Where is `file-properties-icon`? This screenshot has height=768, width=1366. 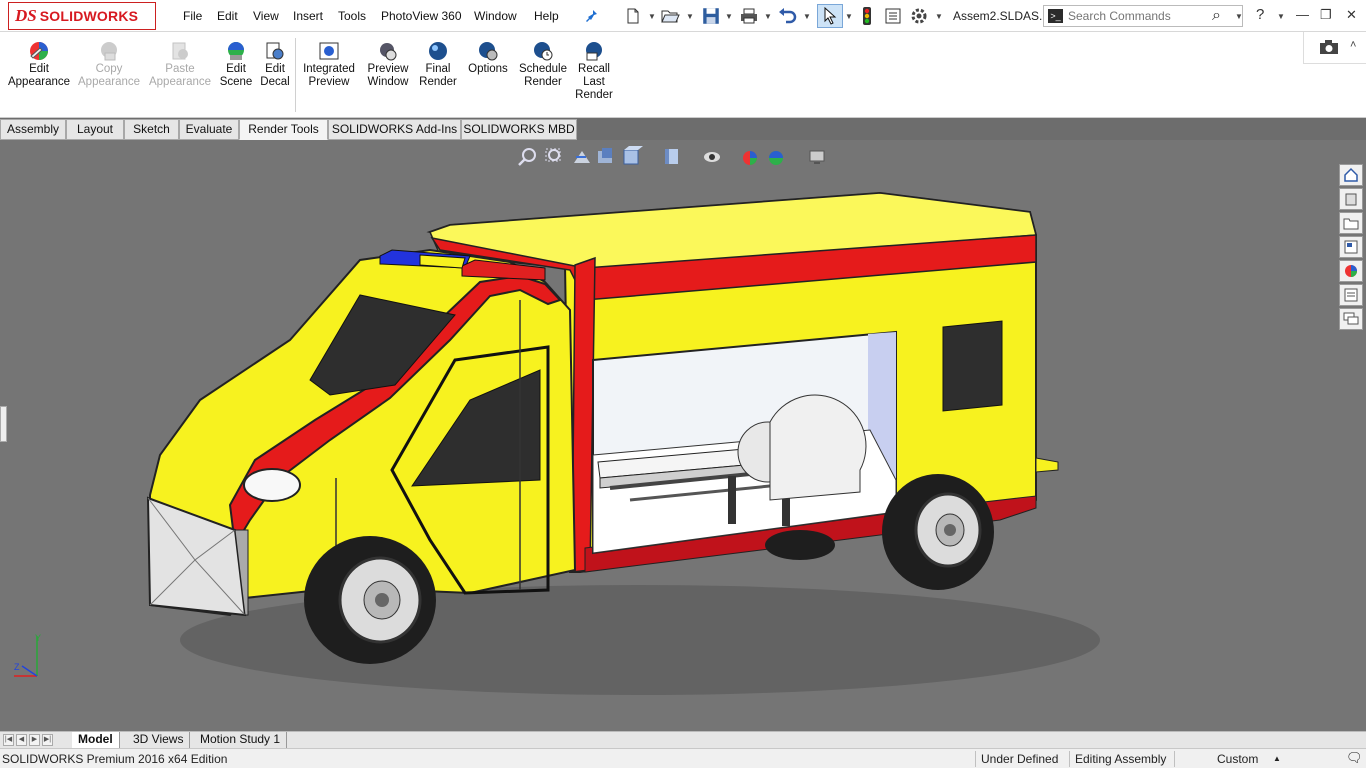
file-properties-icon is located at coordinates (893, 16).